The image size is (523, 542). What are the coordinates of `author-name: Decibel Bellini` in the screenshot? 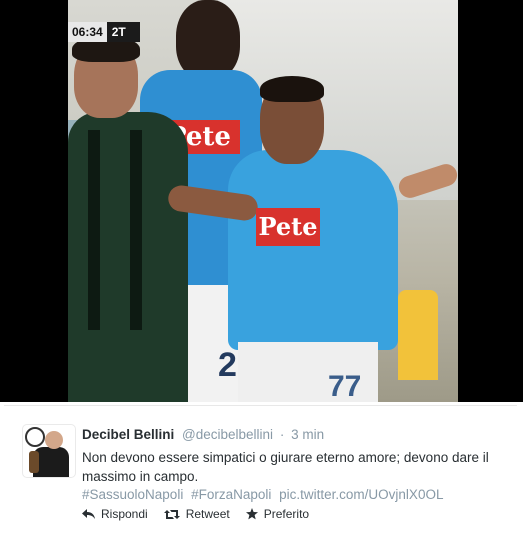 It's located at (128, 434).